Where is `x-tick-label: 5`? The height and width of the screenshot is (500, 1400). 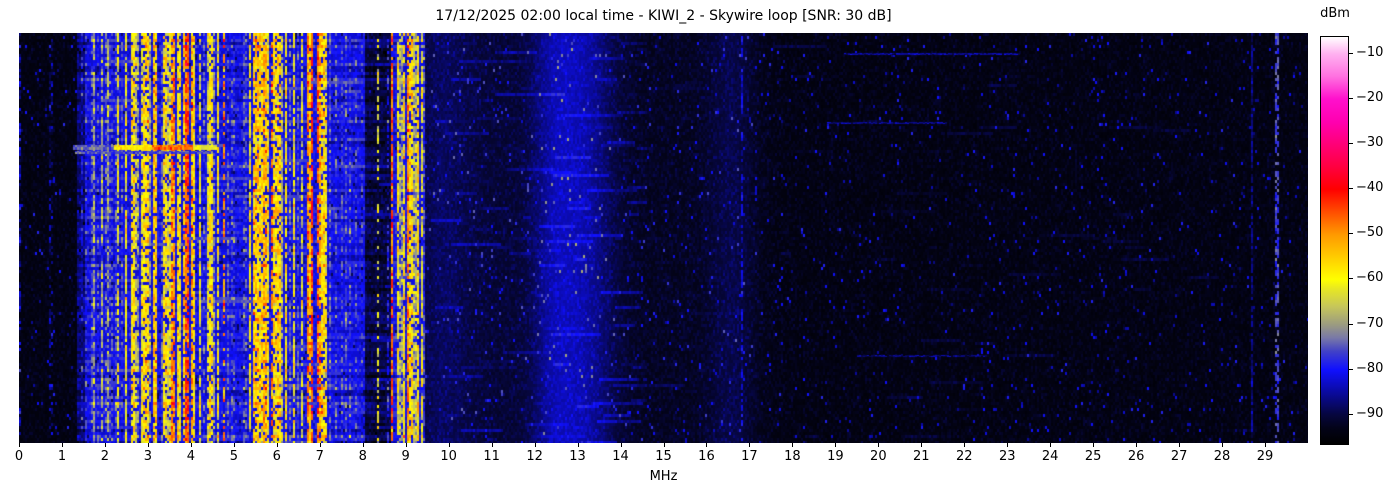 x-tick-label: 5 is located at coordinates (233, 456).